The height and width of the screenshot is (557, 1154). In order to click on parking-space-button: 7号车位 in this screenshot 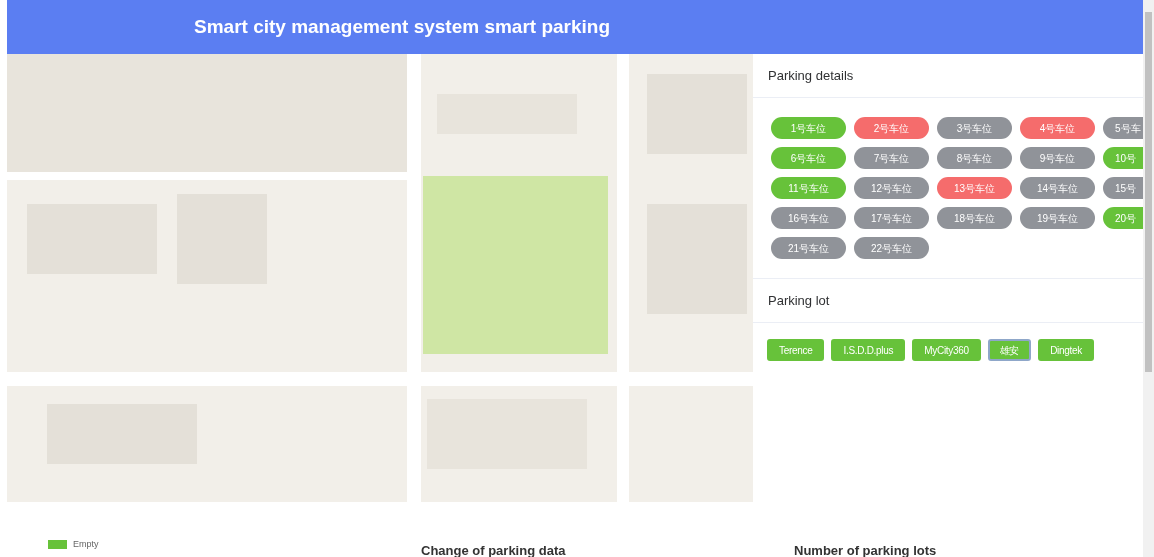, I will do `click(891, 158)`.